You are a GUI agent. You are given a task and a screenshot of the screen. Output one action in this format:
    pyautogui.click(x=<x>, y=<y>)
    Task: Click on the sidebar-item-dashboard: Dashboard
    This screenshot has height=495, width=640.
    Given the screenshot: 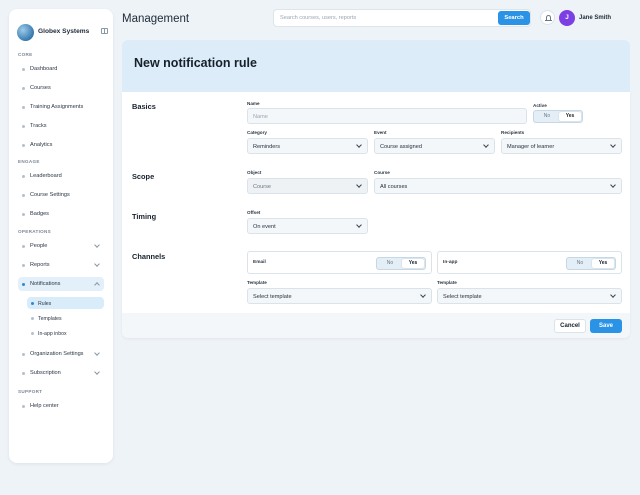 What is the action you would take?
    pyautogui.click(x=61, y=69)
    